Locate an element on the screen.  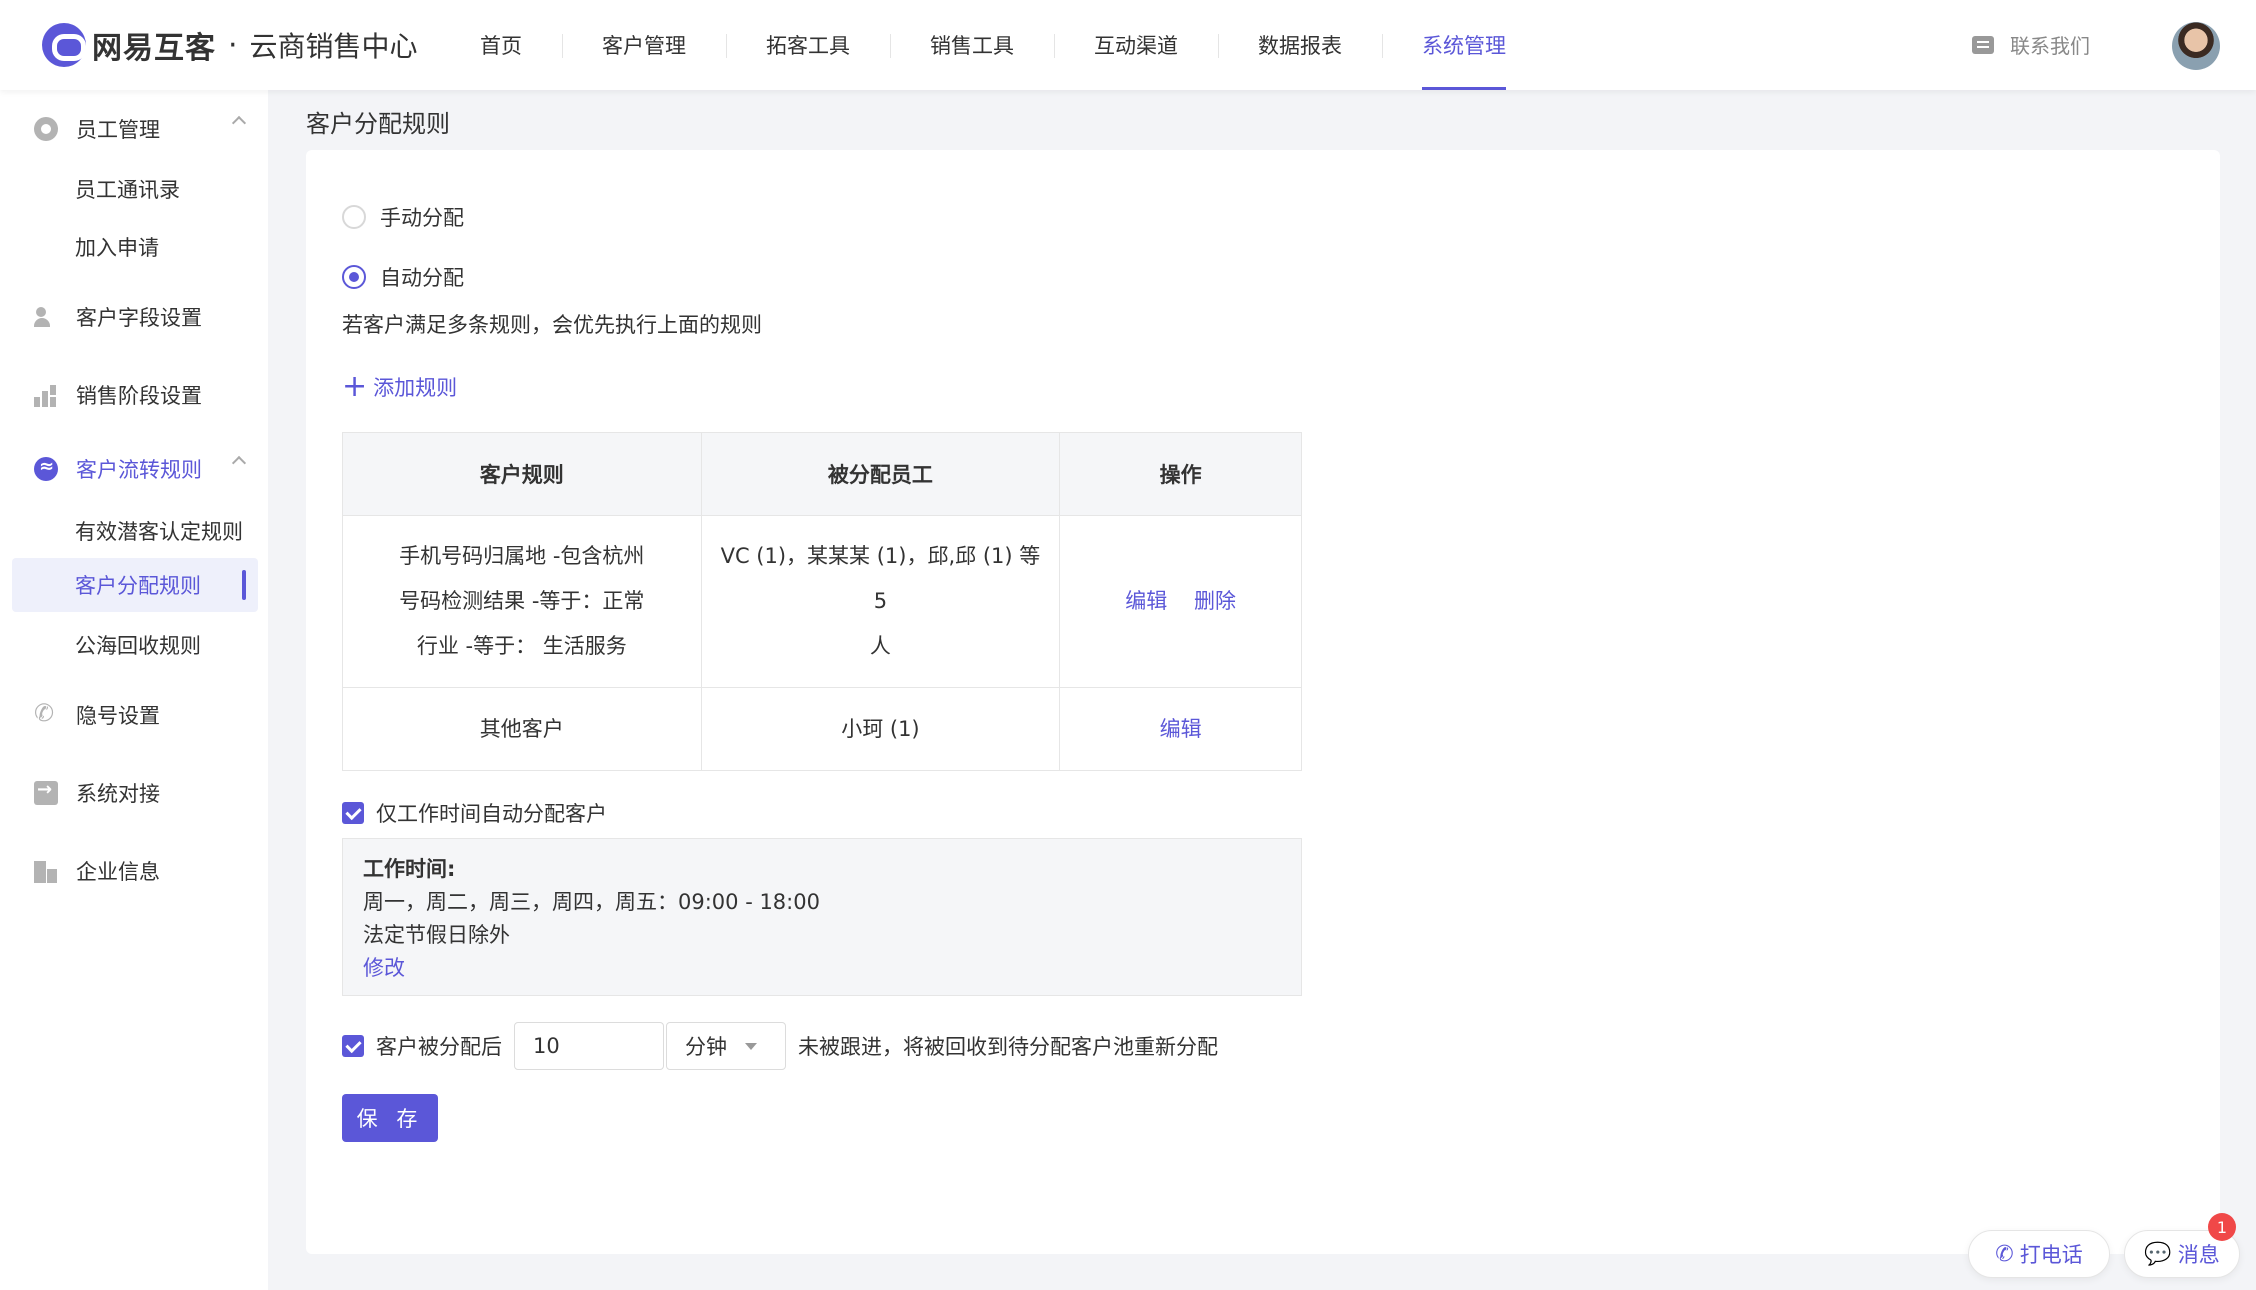
person-icon is located at coordinates (46, 317).